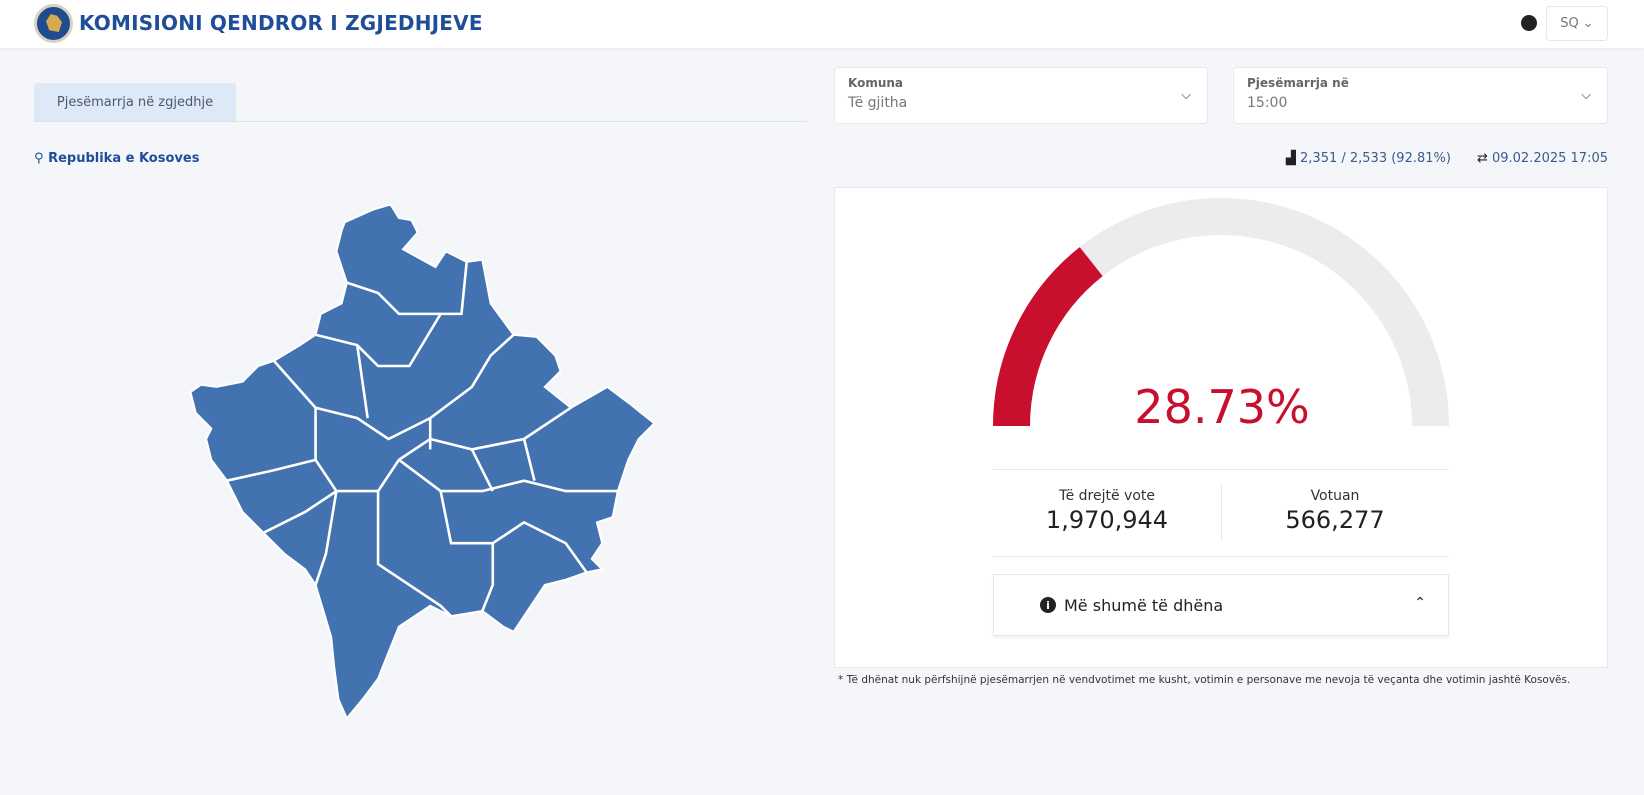 The image size is (1644, 795). Describe the element at coordinates (135, 102) in the screenshot. I see `tab-turnout: Pjesëmarrja në zgjedhje` at that location.